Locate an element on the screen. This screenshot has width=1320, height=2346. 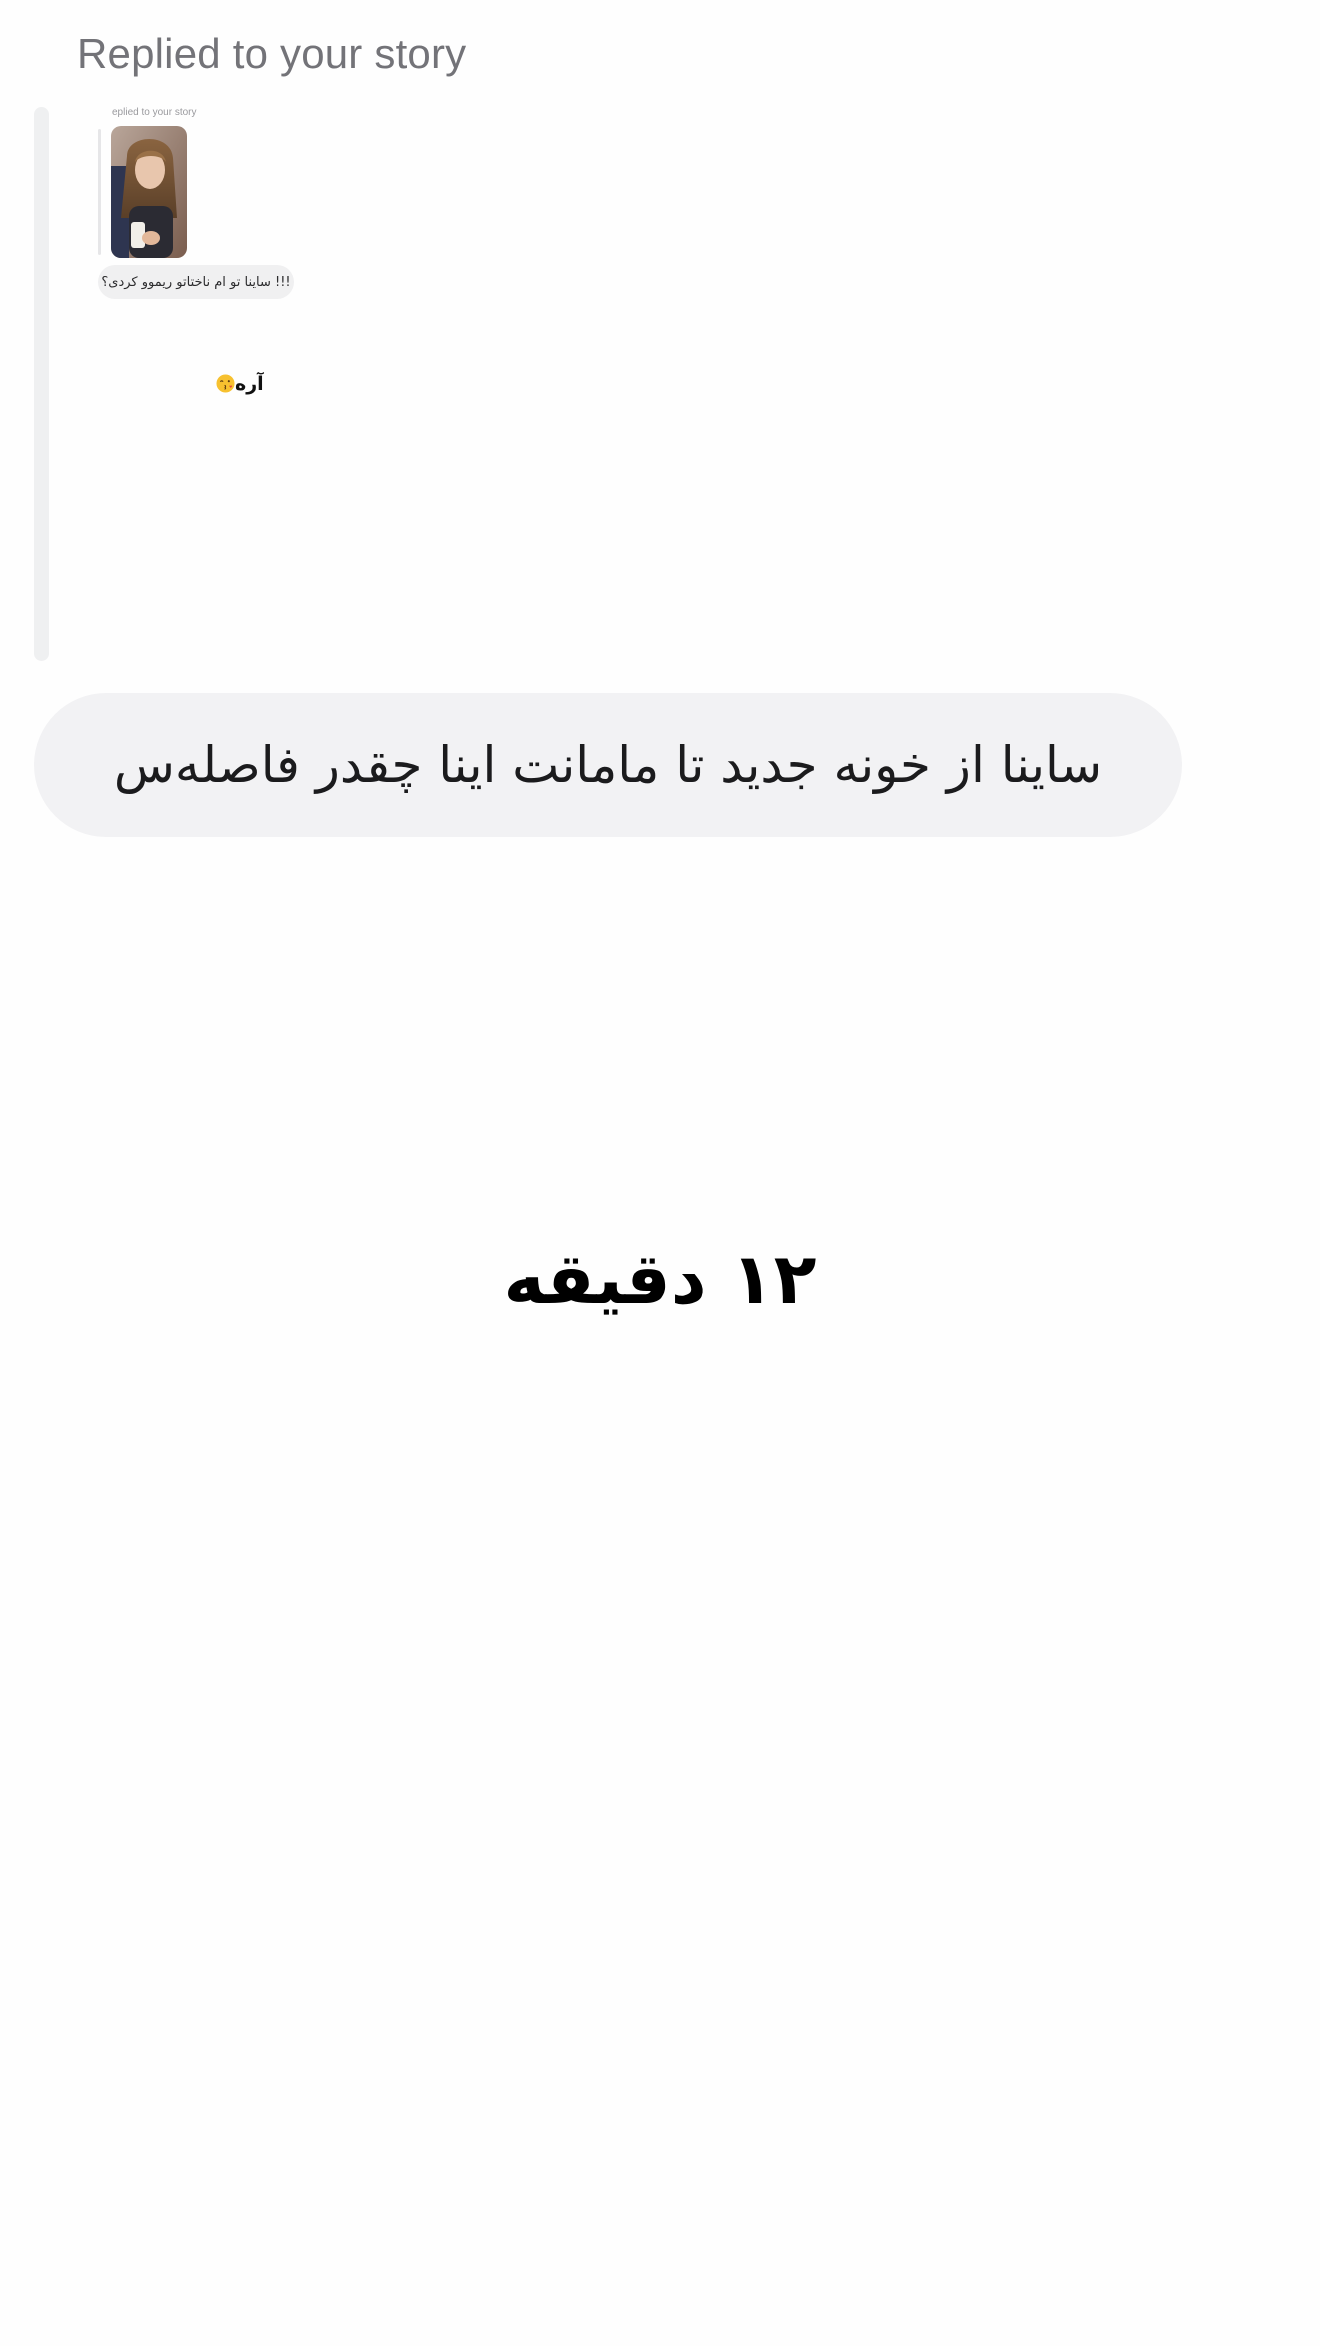
answer-text: ۱۲ دقیقه is located at coordinates (660, 1279).